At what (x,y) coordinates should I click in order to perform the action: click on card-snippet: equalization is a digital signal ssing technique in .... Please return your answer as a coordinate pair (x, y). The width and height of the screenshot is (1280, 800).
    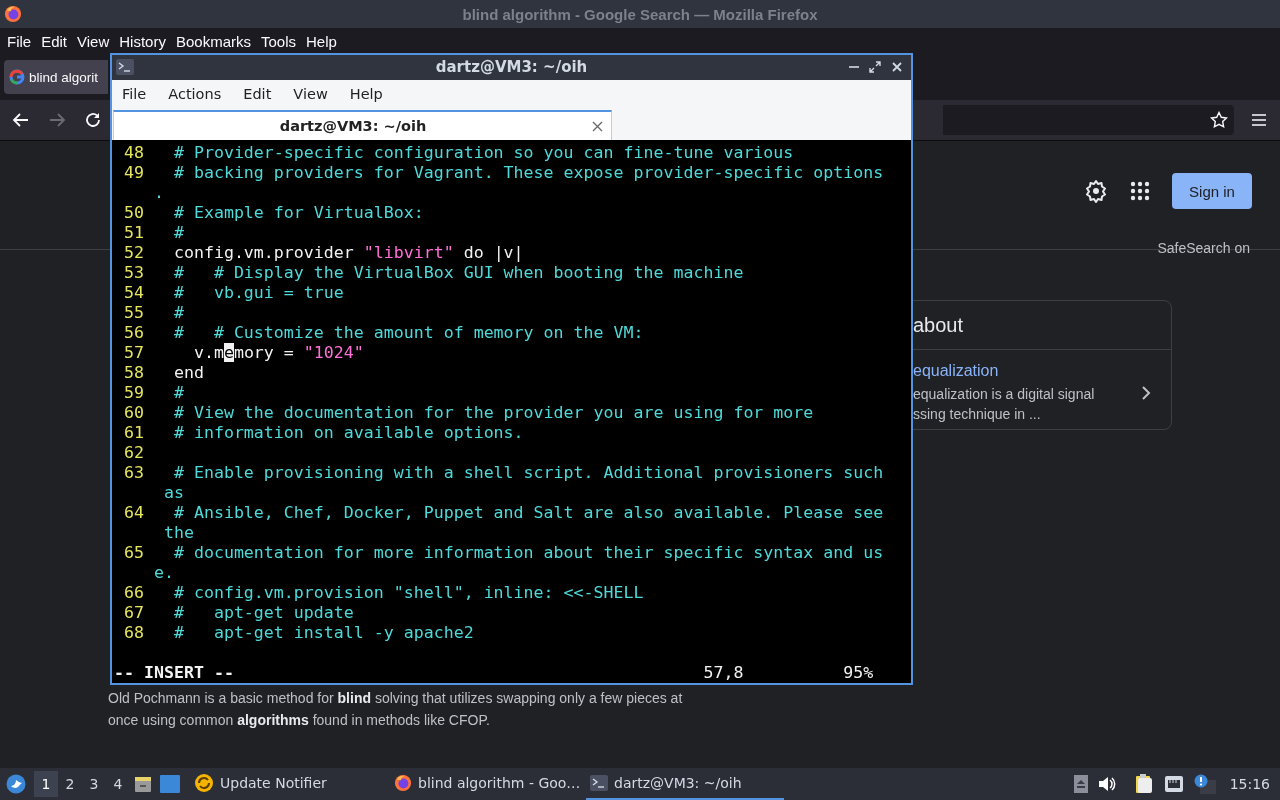
    Looking at the image, I should click on (1004, 404).